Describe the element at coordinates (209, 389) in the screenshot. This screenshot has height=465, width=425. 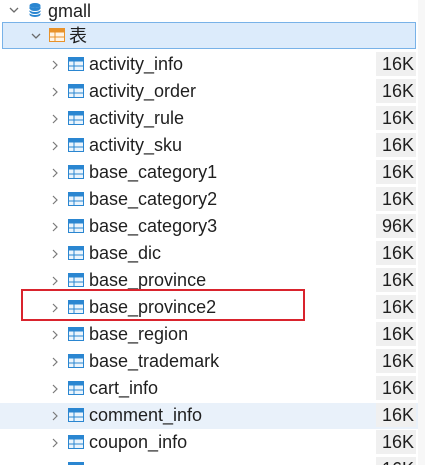
I see `table-row: cart_info 16K` at that location.